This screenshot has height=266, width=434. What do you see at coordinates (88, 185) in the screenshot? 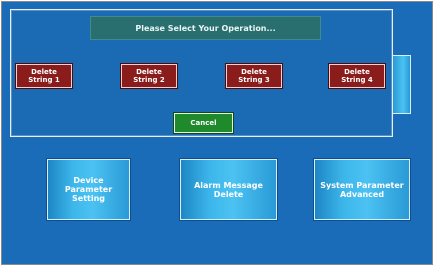
I see `button-label-line1: Device Parameter` at bounding box center [88, 185].